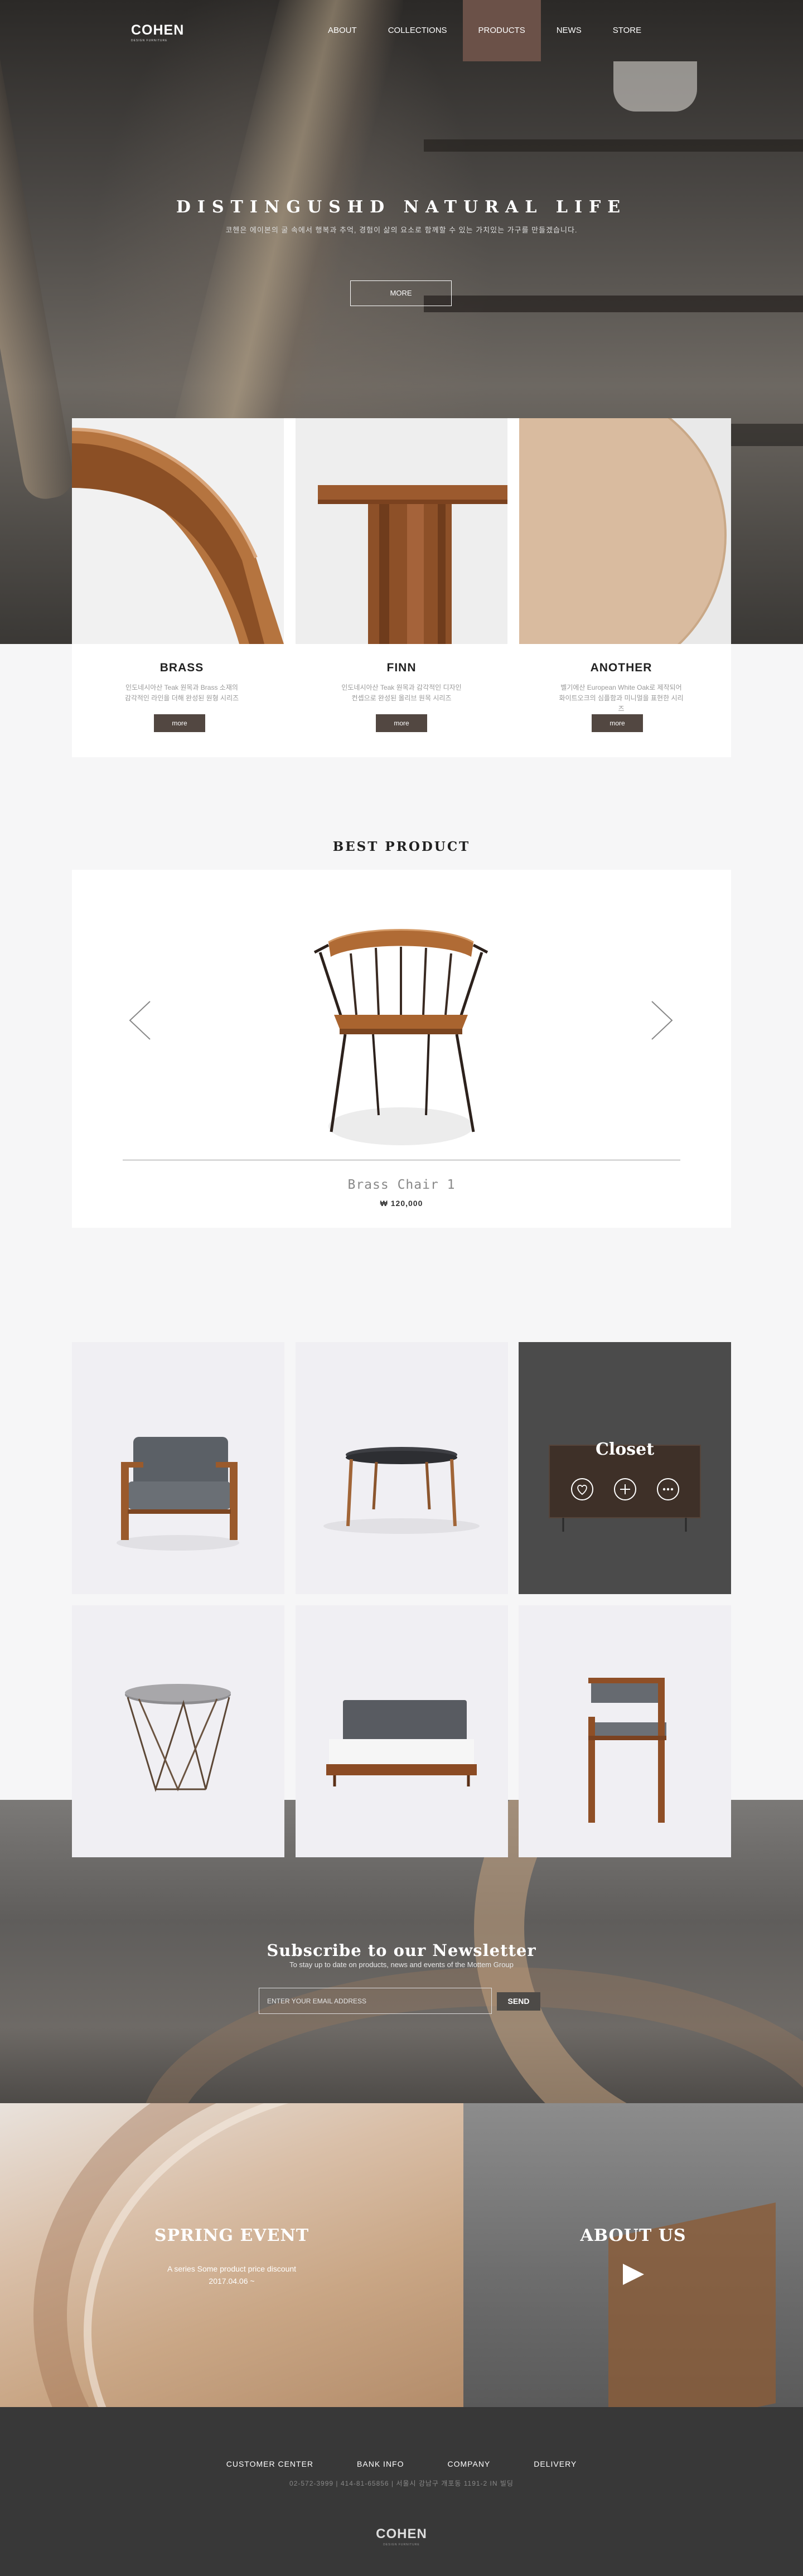 The image size is (803, 2576). What do you see at coordinates (269, 2463) in the screenshot?
I see `footer-link-customer-center: CUSTOMER CENTER` at bounding box center [269, 2463].